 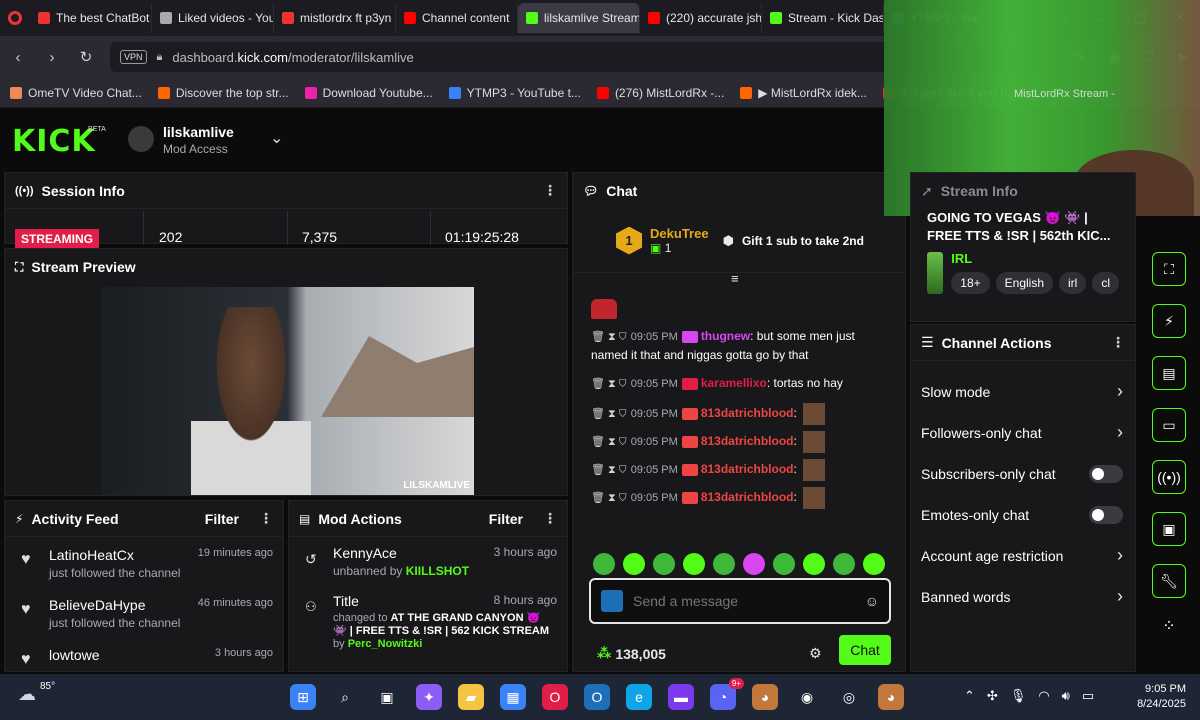 What do you see at coordinates (86, 57) in the screenshot?
I see `reload-icon: ↻` at bounding box center [86, 57].